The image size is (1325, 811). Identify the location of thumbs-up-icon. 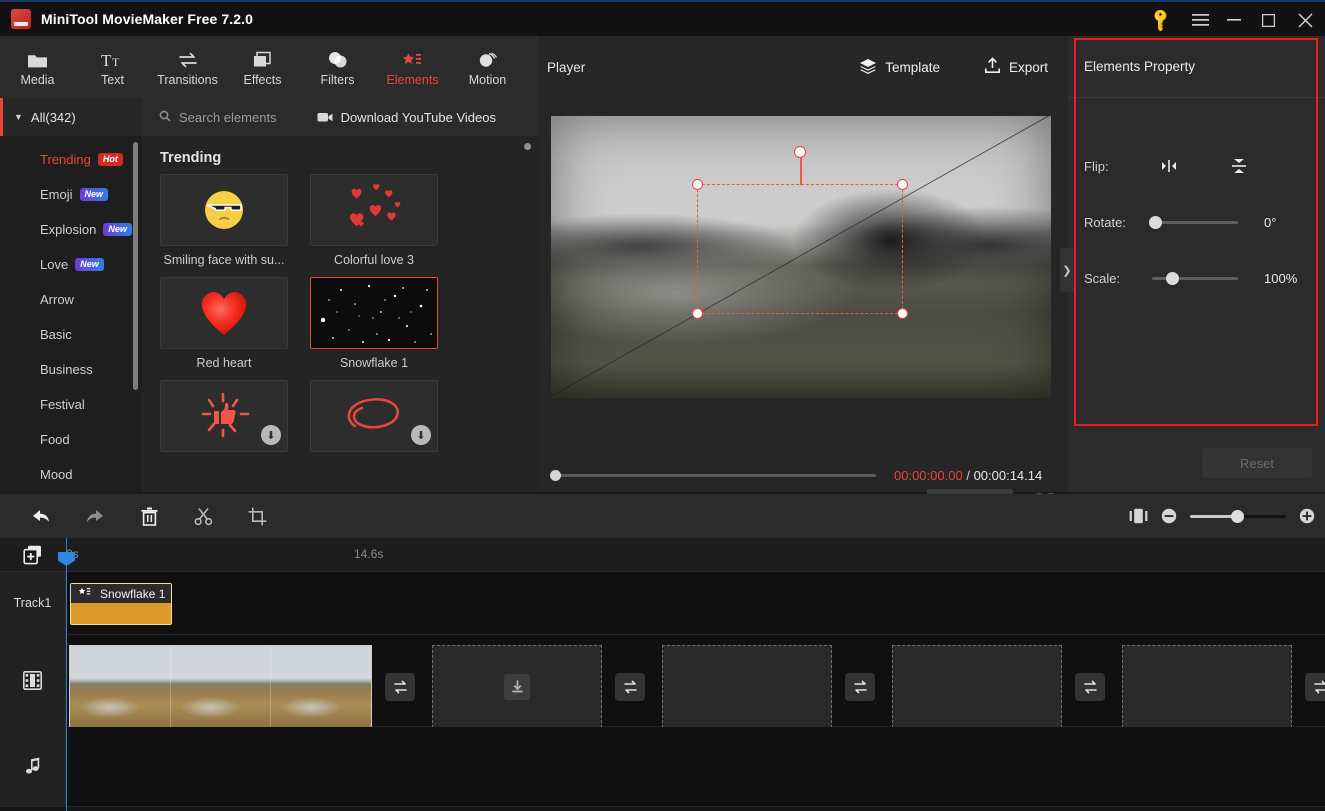
(225, 415).